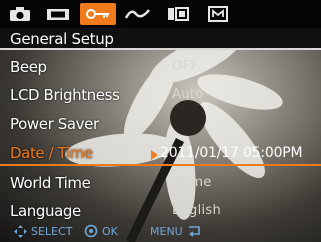 The height and width of the screenshot is (242, 321). I want to click on memory-icon, so click(218, 14).